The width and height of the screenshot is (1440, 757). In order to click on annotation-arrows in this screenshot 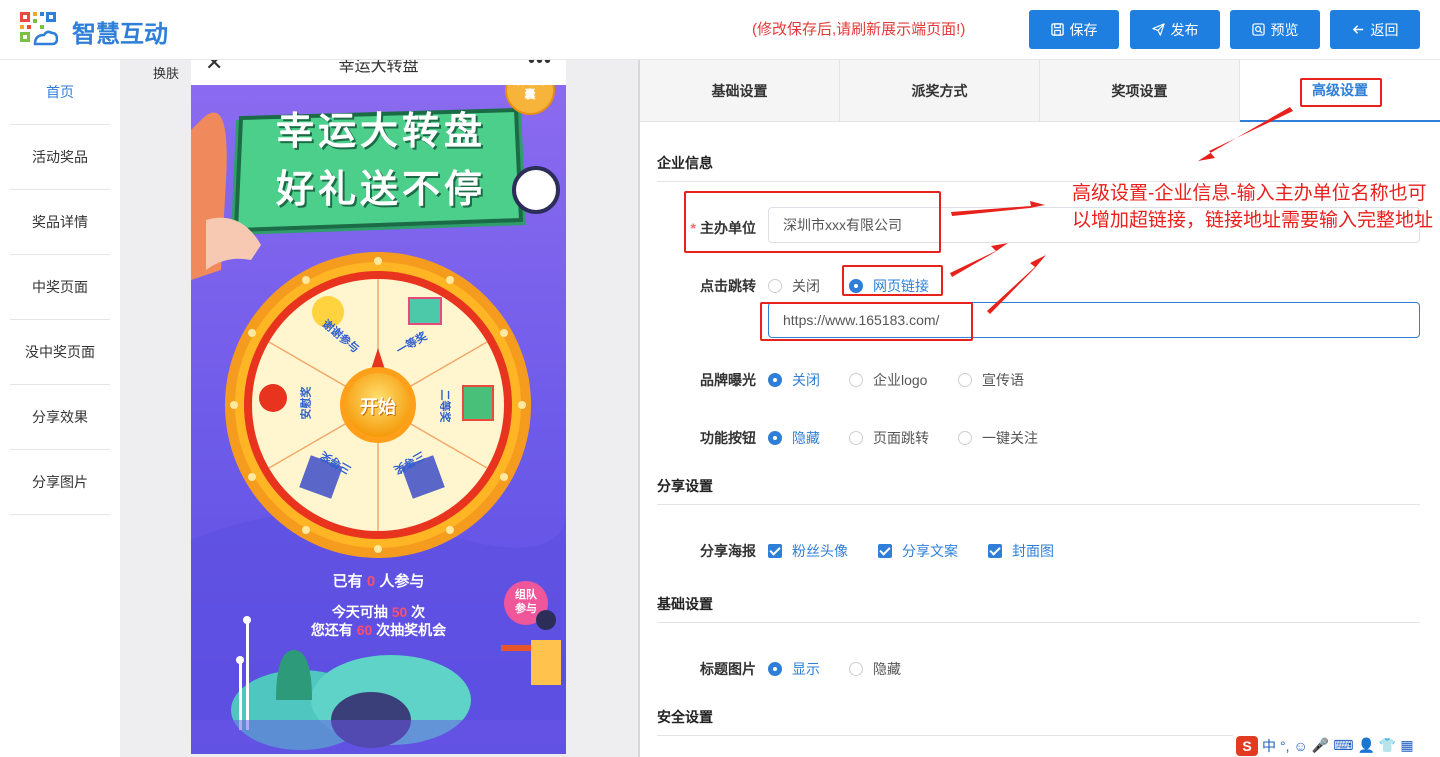, I will do `click(1121, 210)`.